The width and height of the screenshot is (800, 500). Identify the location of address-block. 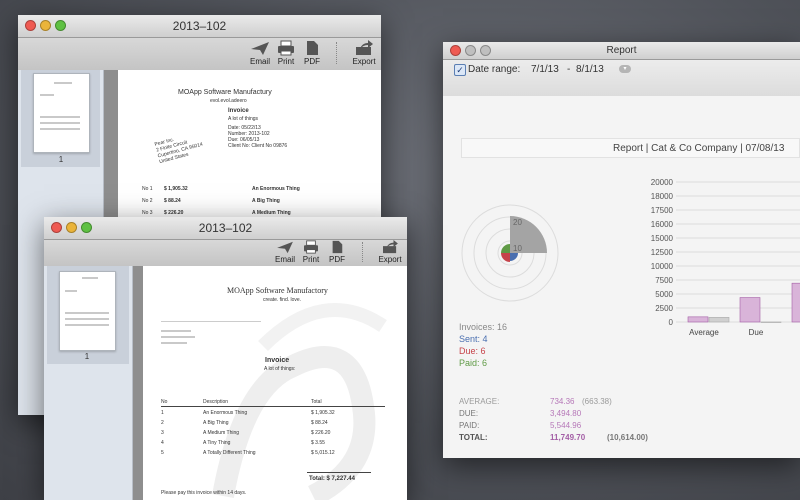
(176, 331).